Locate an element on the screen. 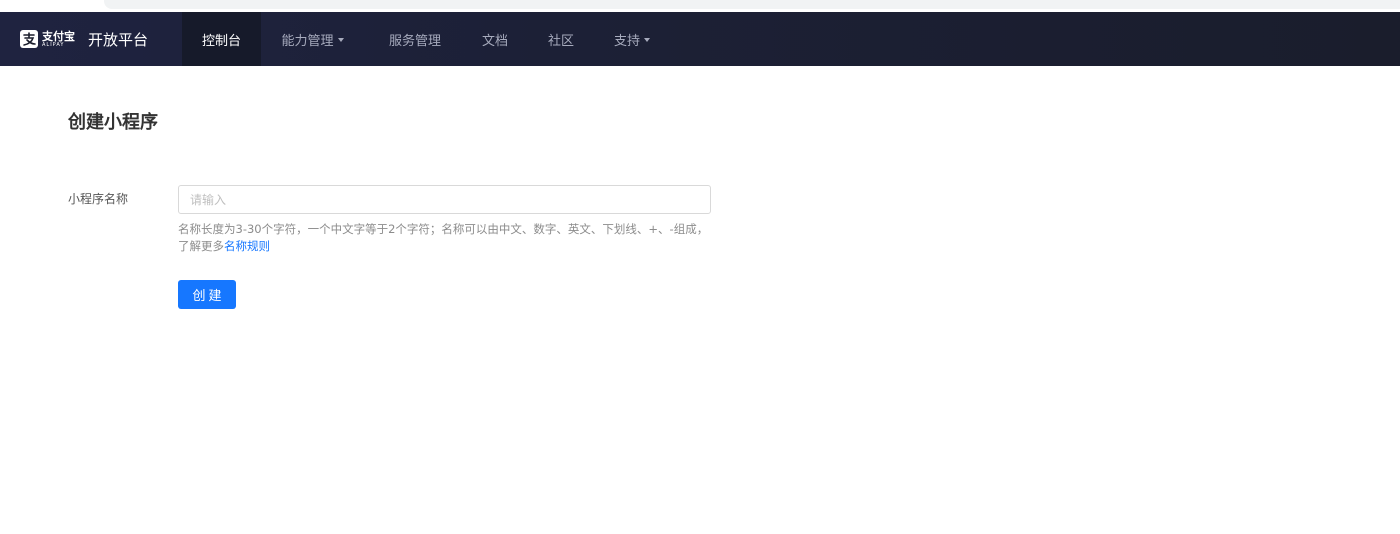 The height and width of the screenshot is (534, 1400). platform-title: 开放平台 is located at coordinates (118, 39).